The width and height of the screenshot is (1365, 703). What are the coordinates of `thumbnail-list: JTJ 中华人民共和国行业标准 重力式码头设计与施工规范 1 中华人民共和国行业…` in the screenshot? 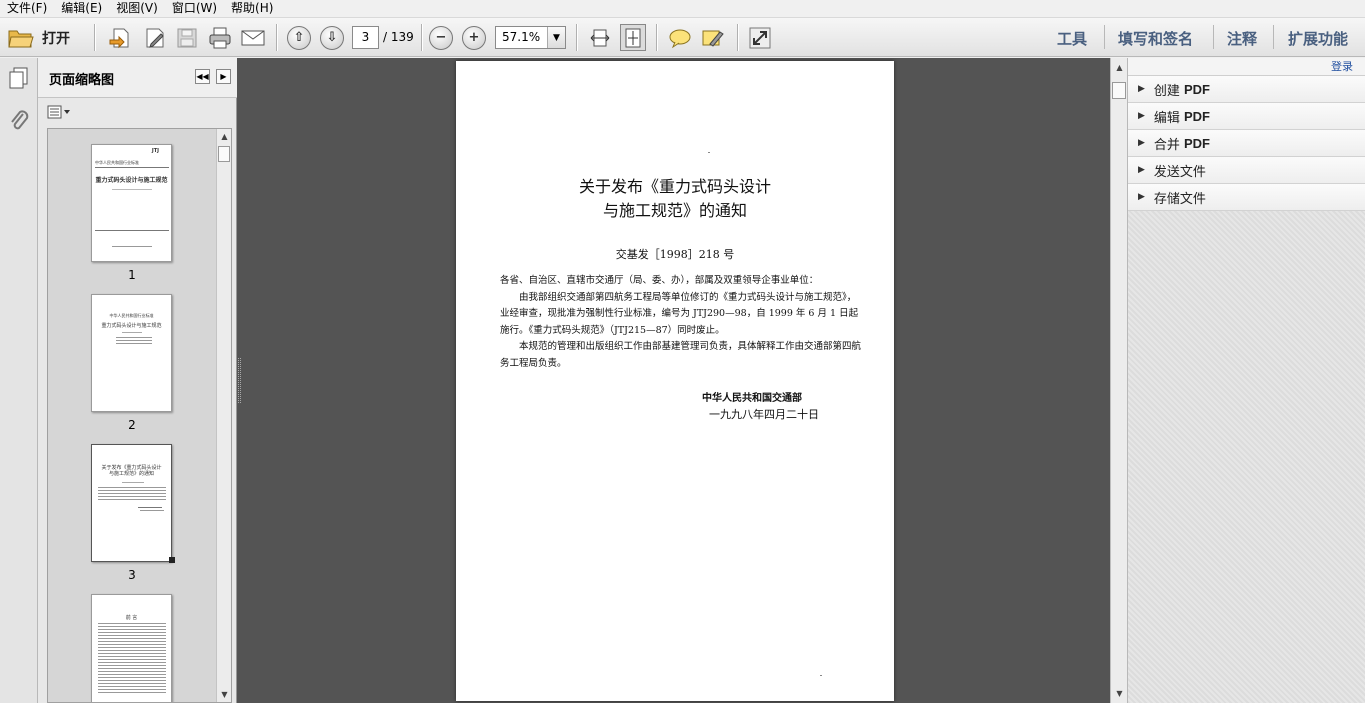 It's located at (139, 415).